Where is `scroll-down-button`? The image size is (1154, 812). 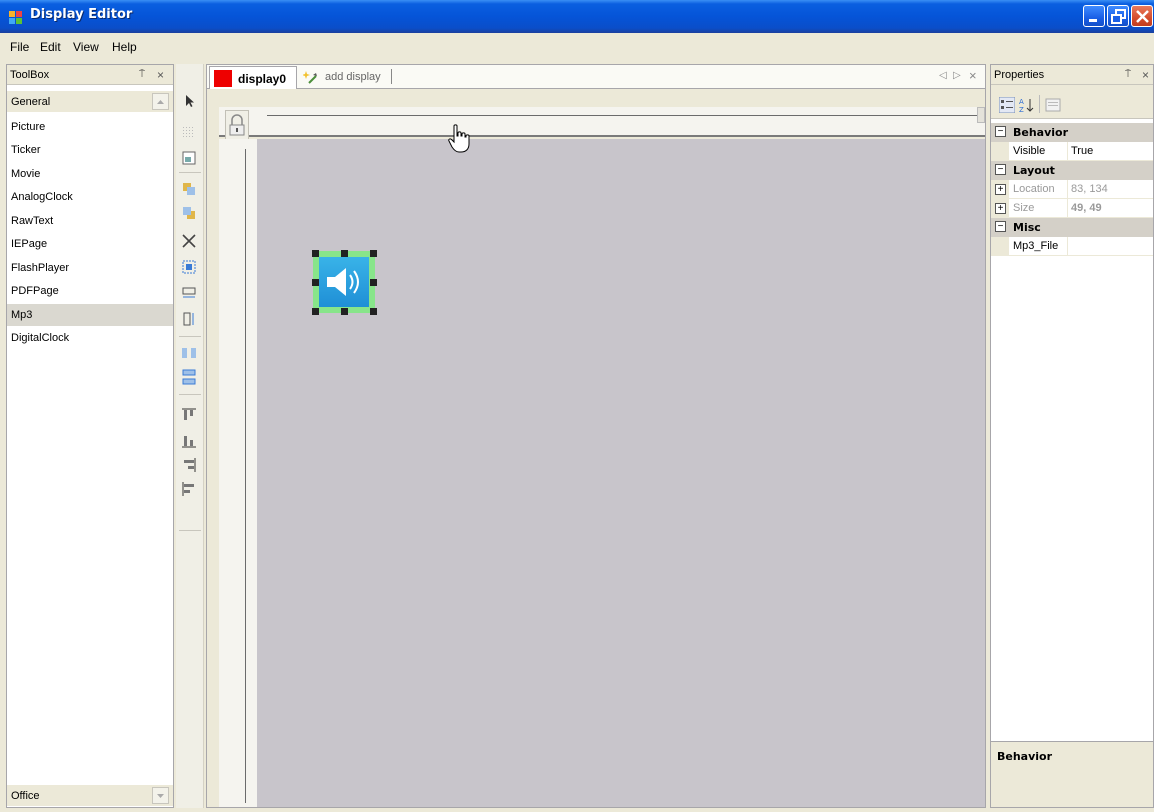 scroll-down-button is located at coordinates (160, 795).